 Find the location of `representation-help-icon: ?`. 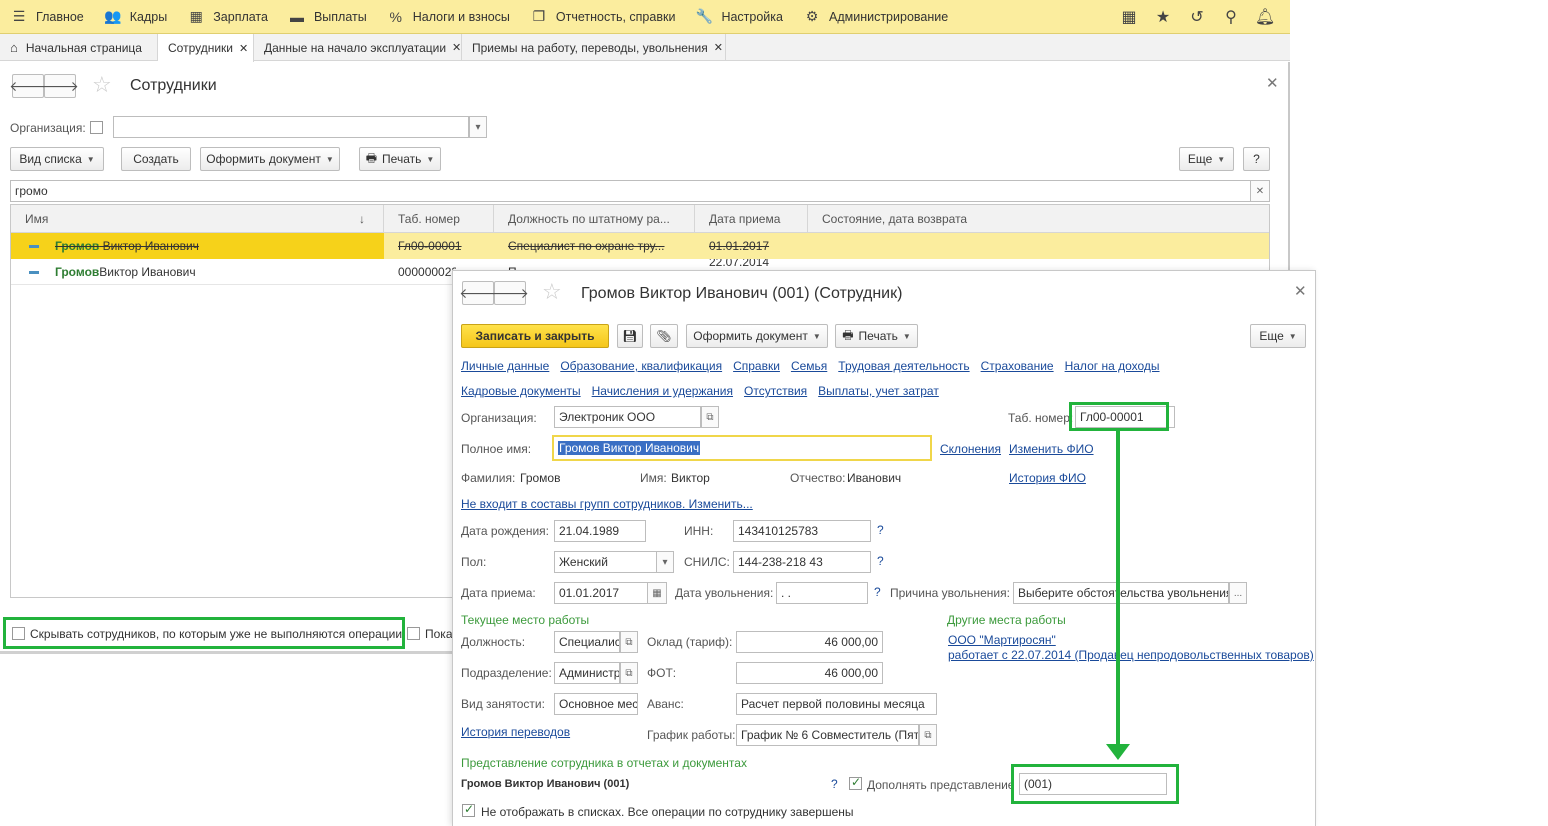

representation-help-icon: ? is located at coordinates (834, 784).